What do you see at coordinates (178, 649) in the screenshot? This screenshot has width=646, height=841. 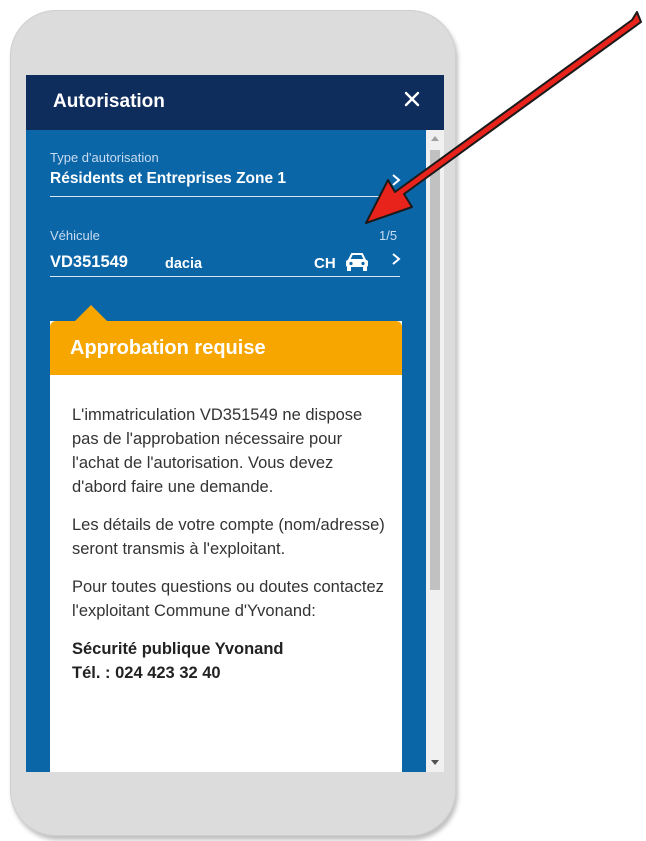 I see `contact-name: Sécurité publique Yvonand` at bounding box center [178, 649].